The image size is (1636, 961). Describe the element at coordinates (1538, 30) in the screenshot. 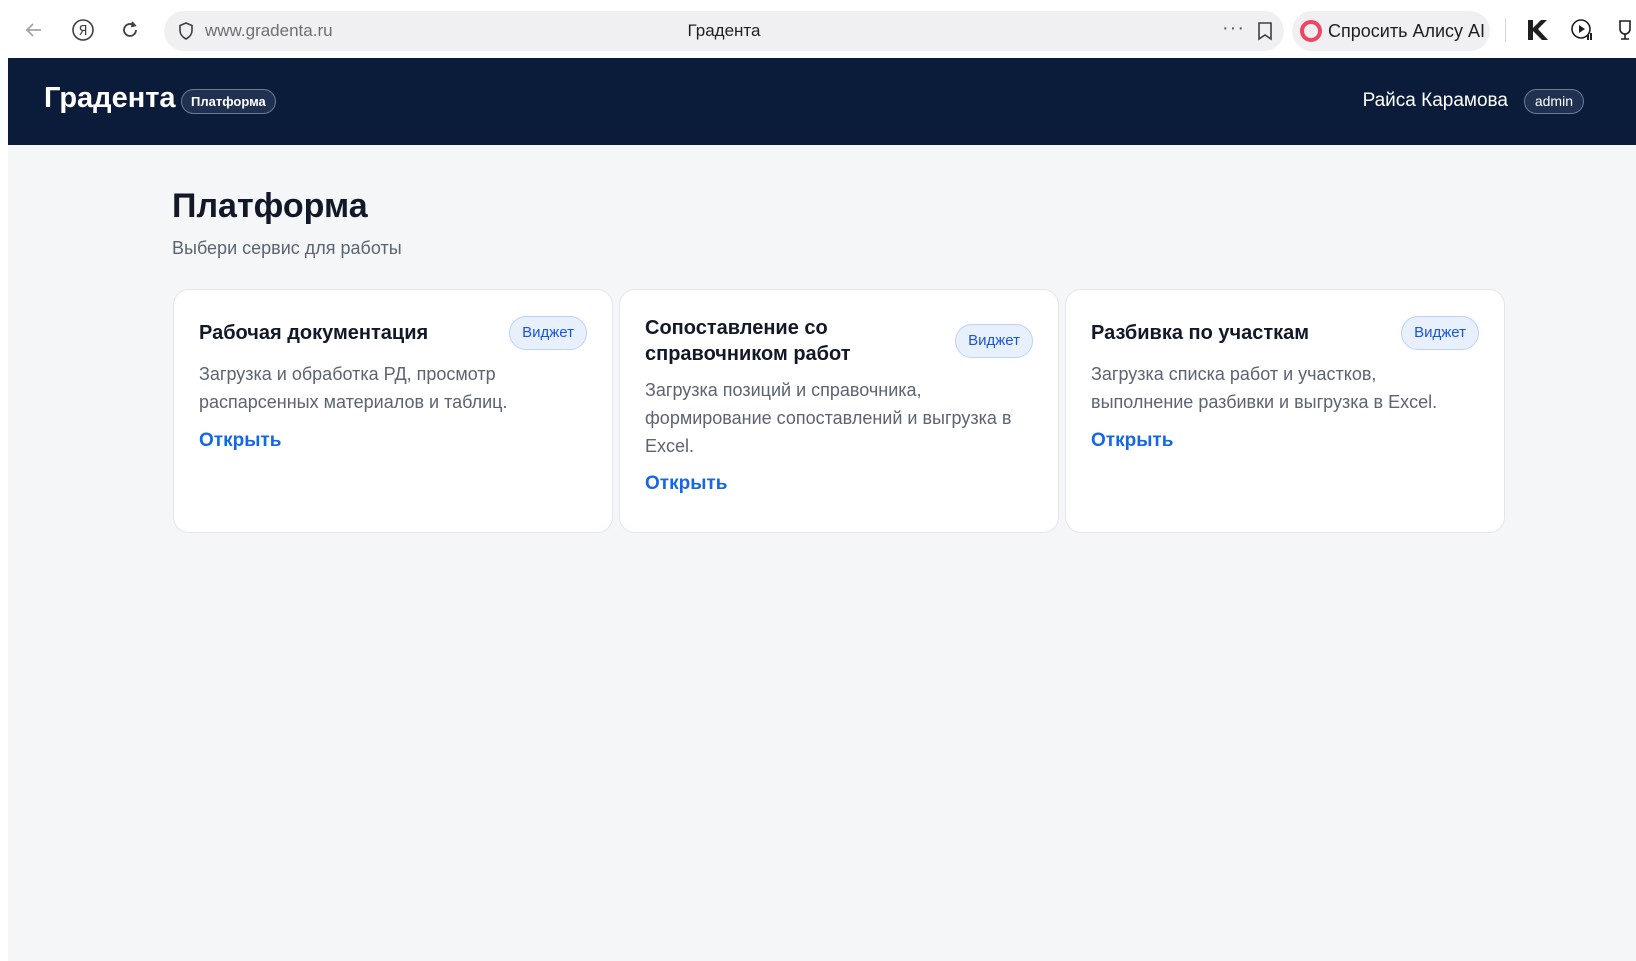

I see `kinopoisk-icon` at that location.